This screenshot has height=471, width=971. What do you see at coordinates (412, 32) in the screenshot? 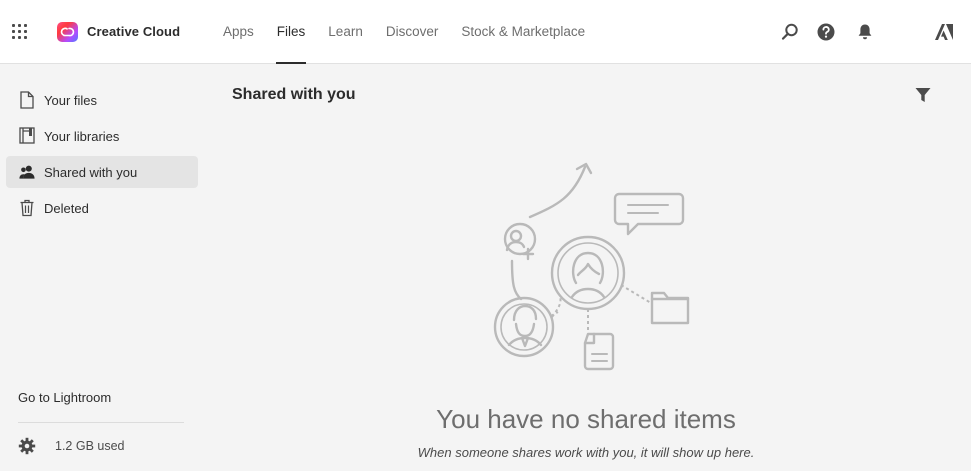
I see `nav-discover: Discover` at bounding box center [412, 32].